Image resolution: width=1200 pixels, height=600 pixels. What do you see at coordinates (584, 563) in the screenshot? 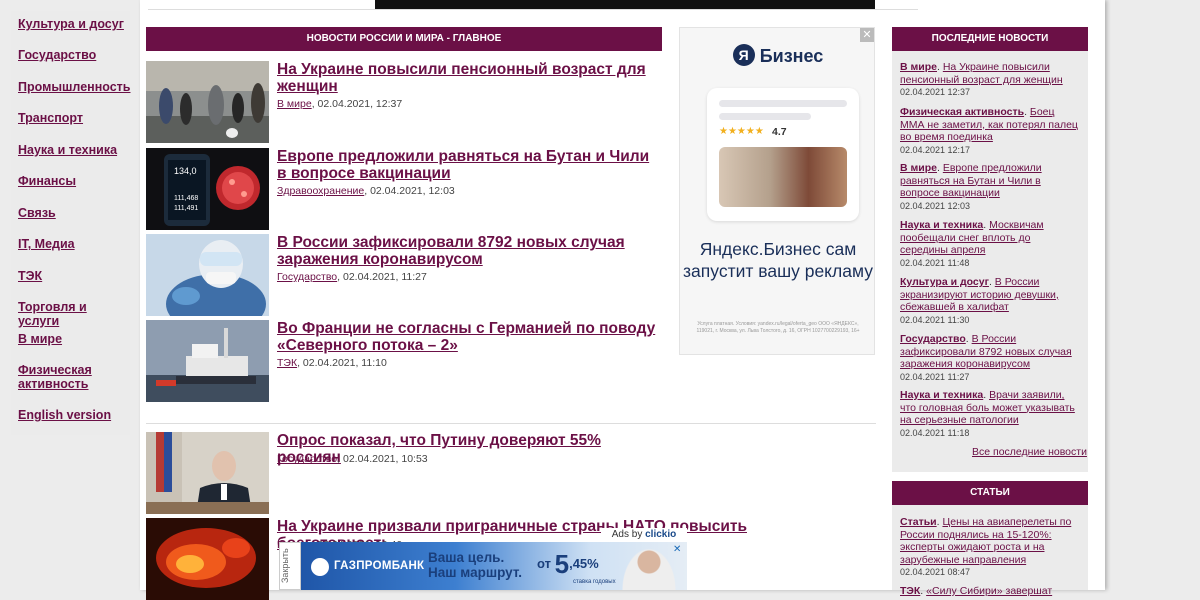
I see `banner-rate-rest: ,45%` at bounding box center [584, 563].